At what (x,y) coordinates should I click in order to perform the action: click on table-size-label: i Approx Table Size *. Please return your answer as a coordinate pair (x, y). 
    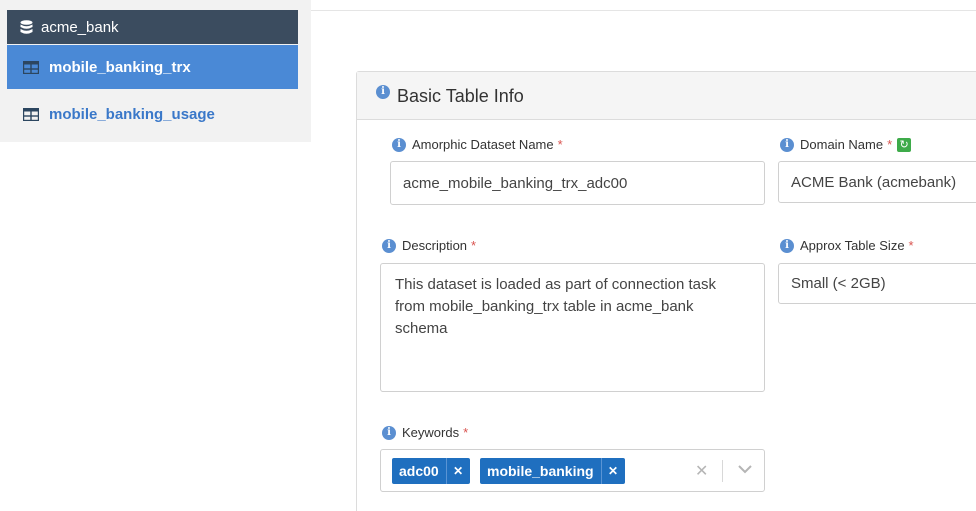
    Looking at the image, I should click on (847, 245).